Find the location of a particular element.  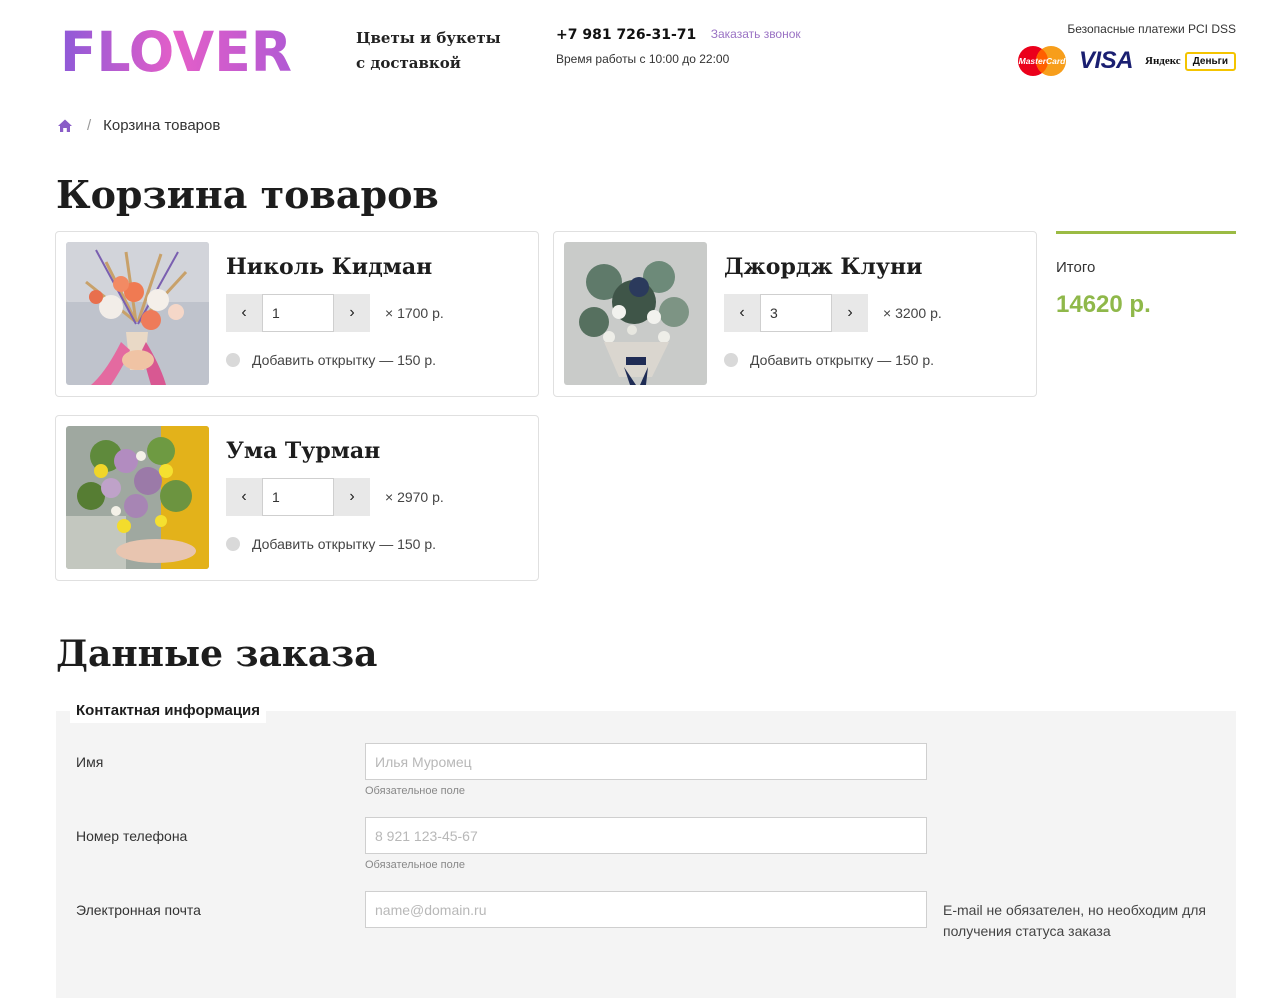

visa-logo: VISA is located at coordinates (1106, 60).